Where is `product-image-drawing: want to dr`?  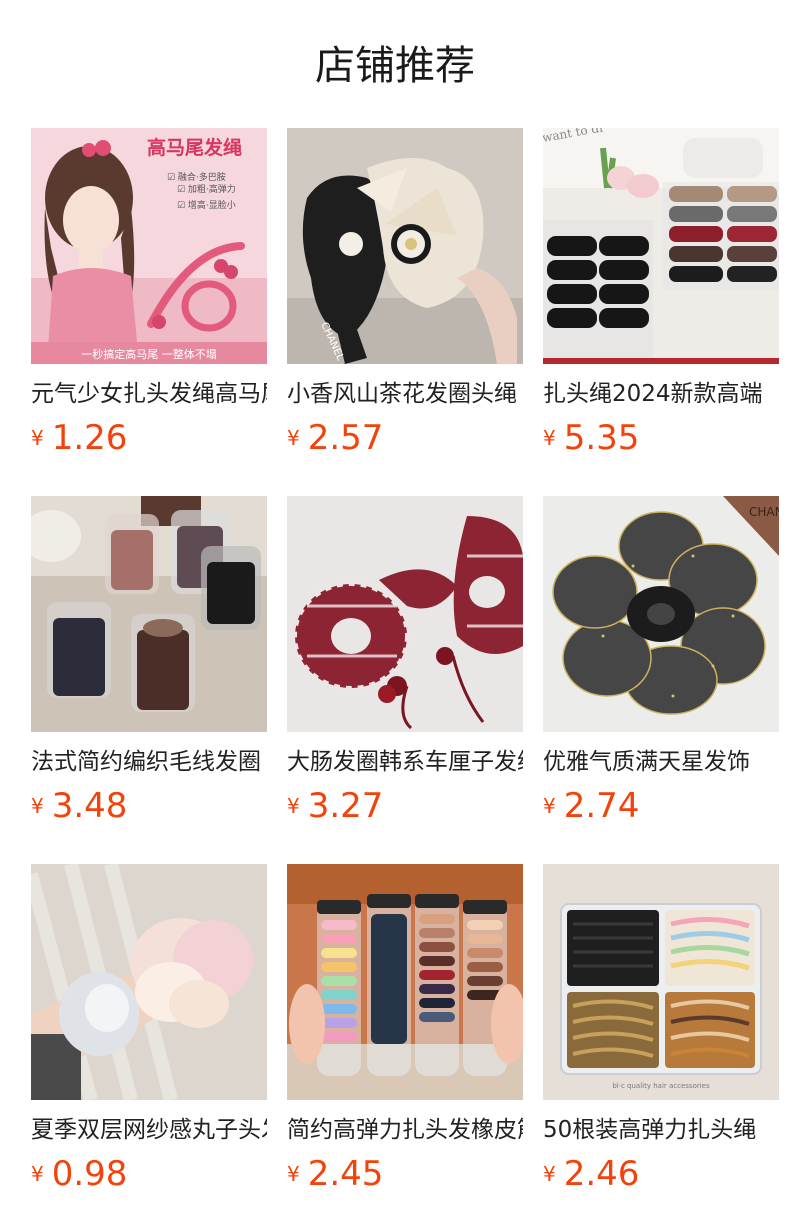 product-image-drawing: want to dr is located at coordinates (661, 246).